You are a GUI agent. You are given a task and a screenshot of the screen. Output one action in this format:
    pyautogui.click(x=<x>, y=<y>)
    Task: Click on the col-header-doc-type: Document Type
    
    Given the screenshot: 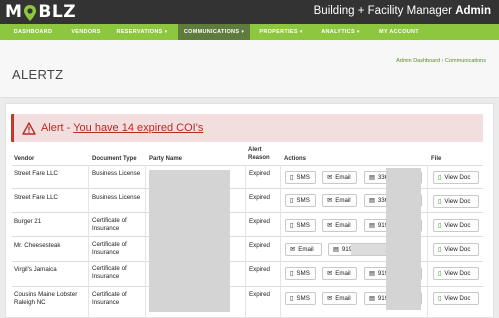 What is the action you would take?
    pyautogui.click(x=114, y=159)
    